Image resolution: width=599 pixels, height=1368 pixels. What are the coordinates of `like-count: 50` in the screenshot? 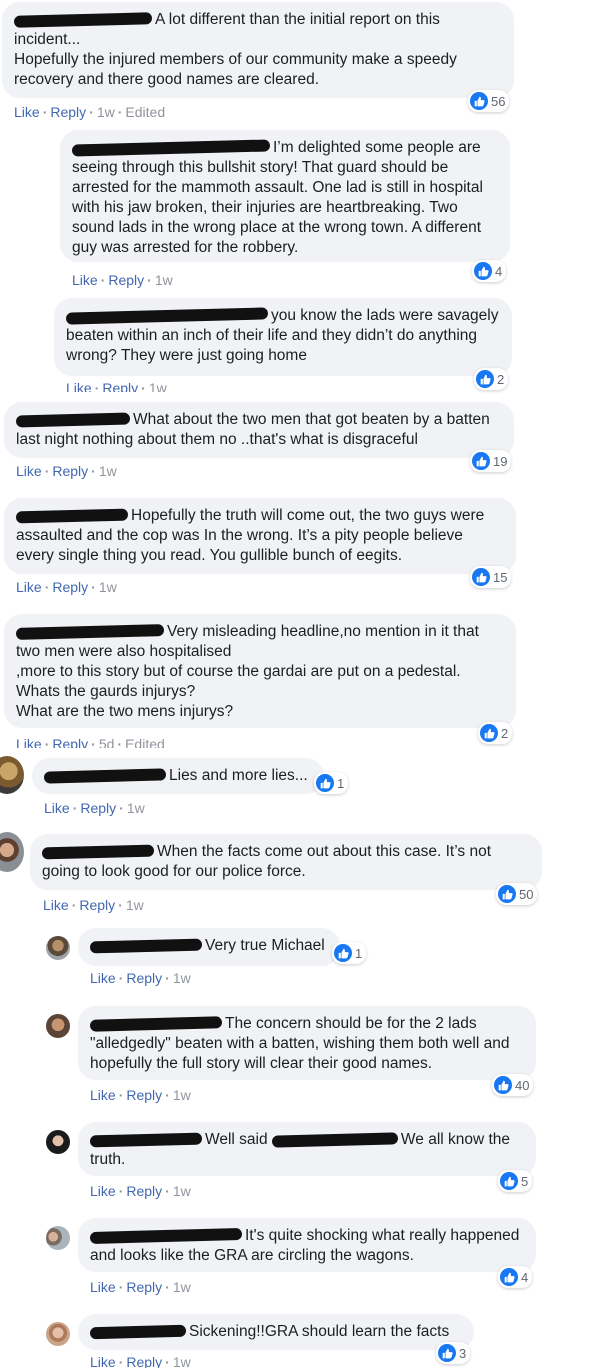 It's located at (526, 894).